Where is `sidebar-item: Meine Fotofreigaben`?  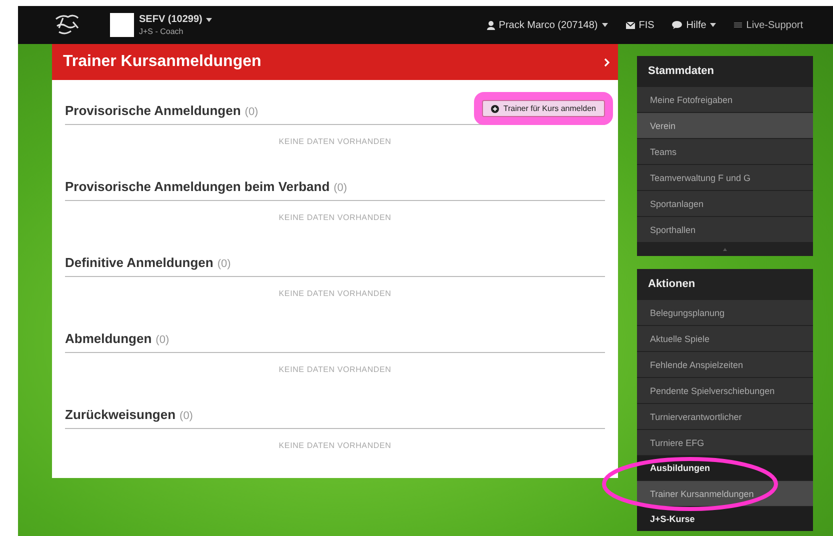 sidebar-item: Meine Fotofreigaben is located at coordinates (725, 99).